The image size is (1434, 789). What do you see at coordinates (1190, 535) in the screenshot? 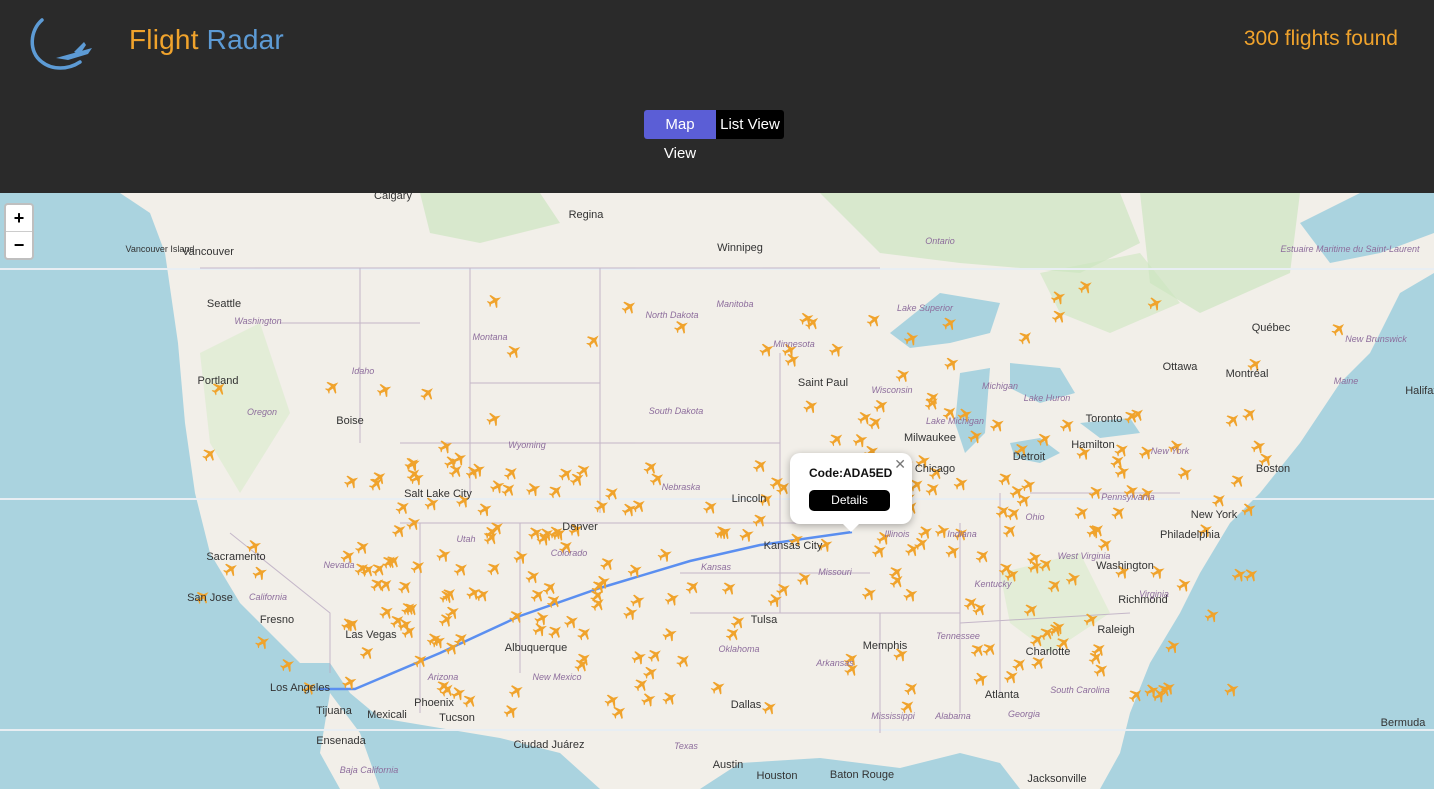
I see `city-label: Philadelphia` at bounding box center [1190, 535].